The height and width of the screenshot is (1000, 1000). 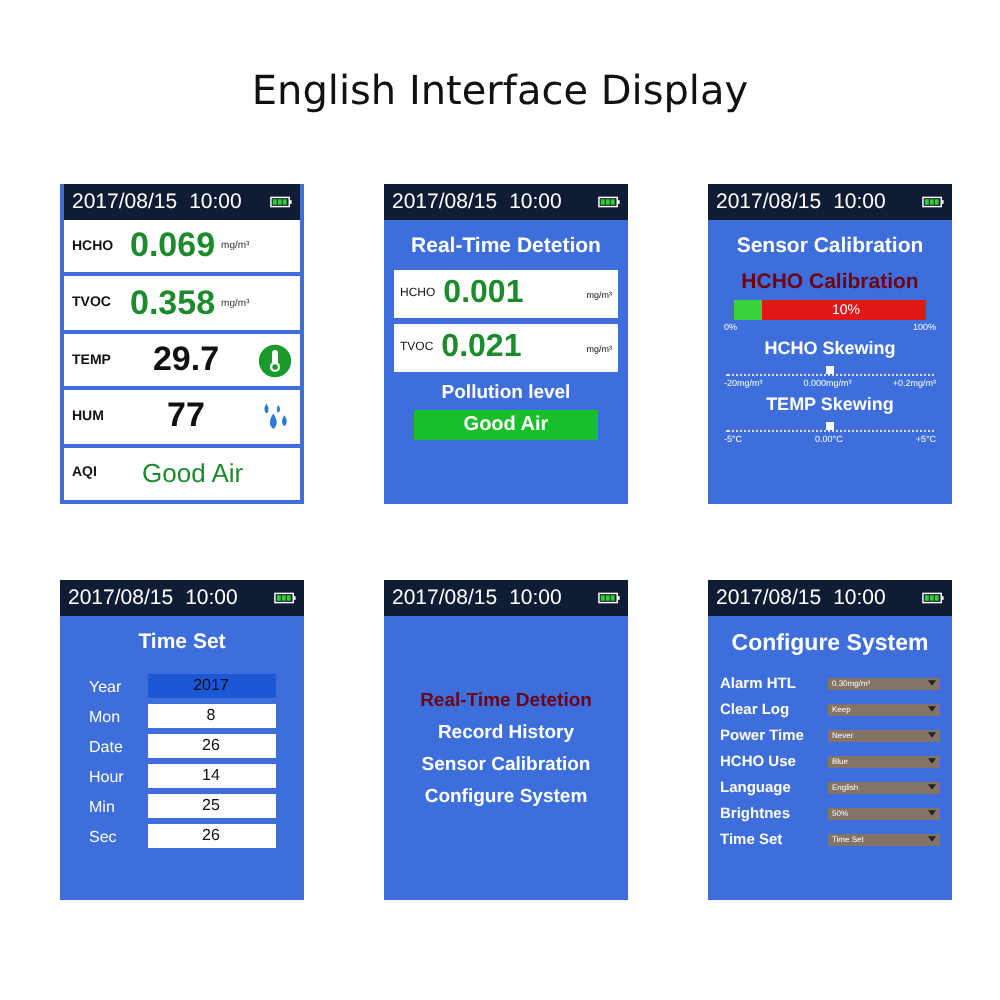 I want to click on slider-title: HCHO Skewing, so click(x=830, y=348).